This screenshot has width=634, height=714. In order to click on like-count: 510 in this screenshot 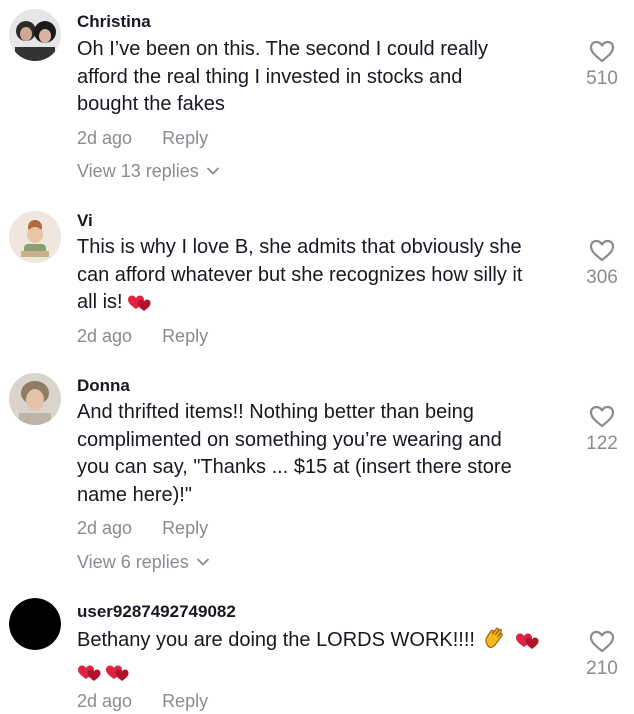, I will do `click(602, 78)`.